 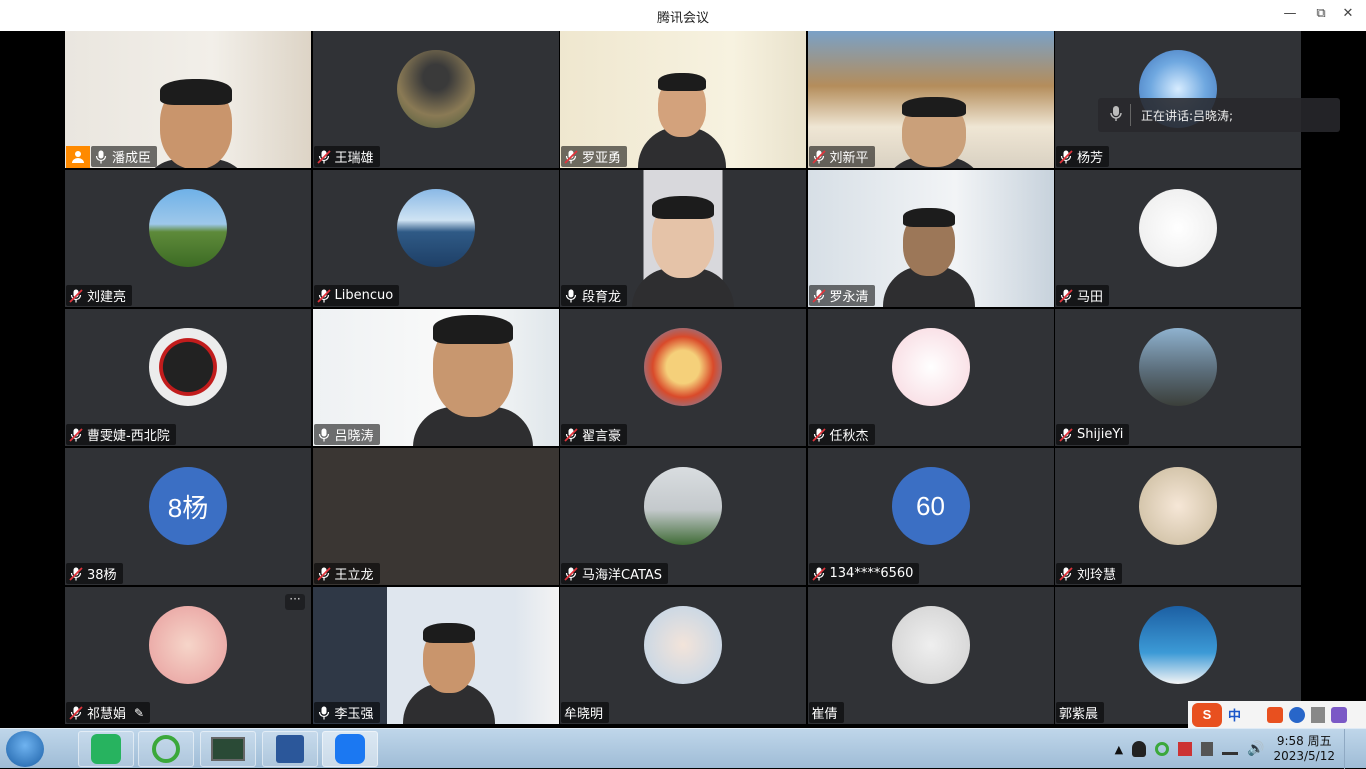 I want to click on participant-tile: 刘建亮, so click(x=188, y=238).